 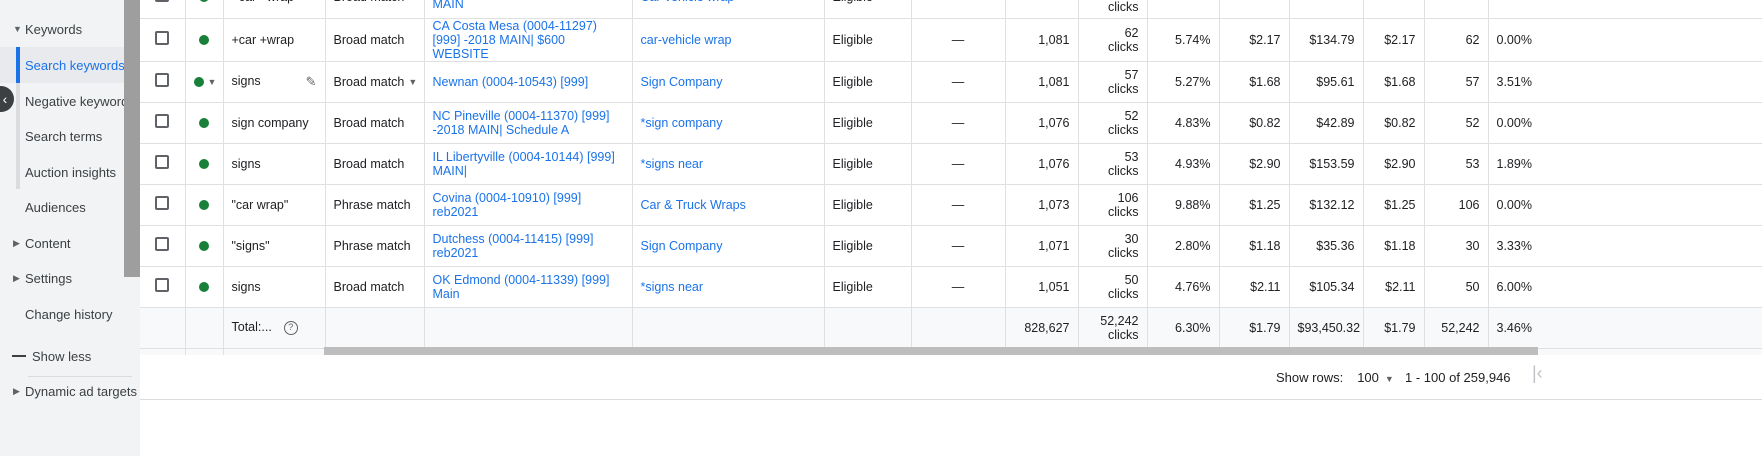 What do you see at coordinates (70, 314) in the screenshot?
I see `sidebar-item-change-history: Change history` at bounding box center [70, 314].